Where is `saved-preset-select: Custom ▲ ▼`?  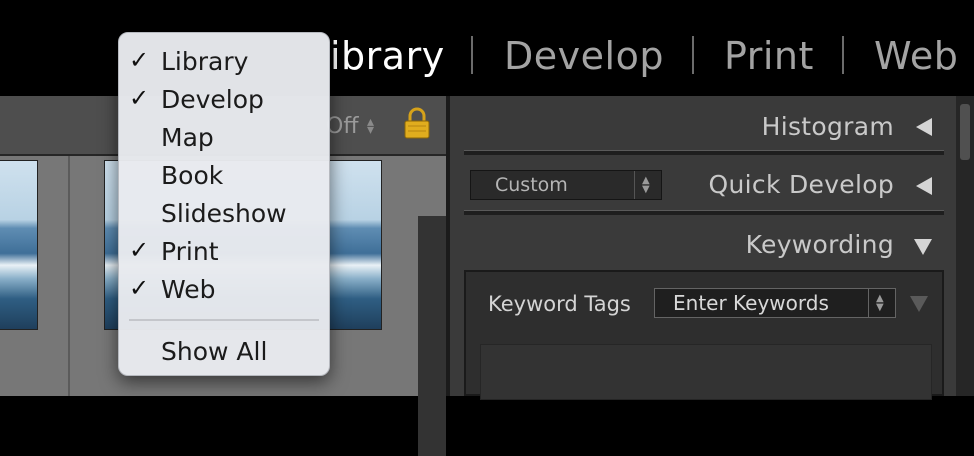 saved-preset-select: Custom ▲ ▼ is located at coordinates (566, 185).